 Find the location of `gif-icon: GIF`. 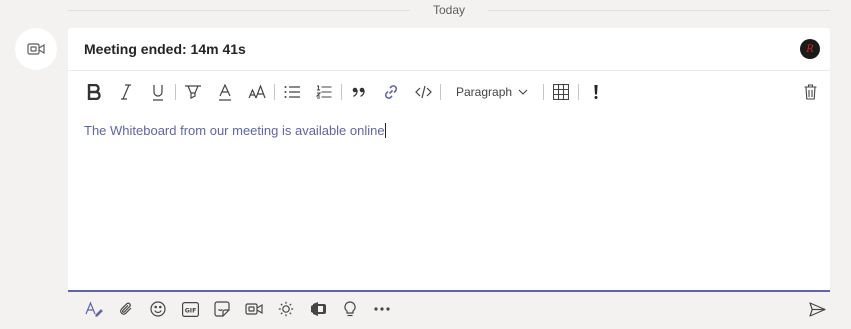

gif-icon: GIF is located at coordinates (190, 309).